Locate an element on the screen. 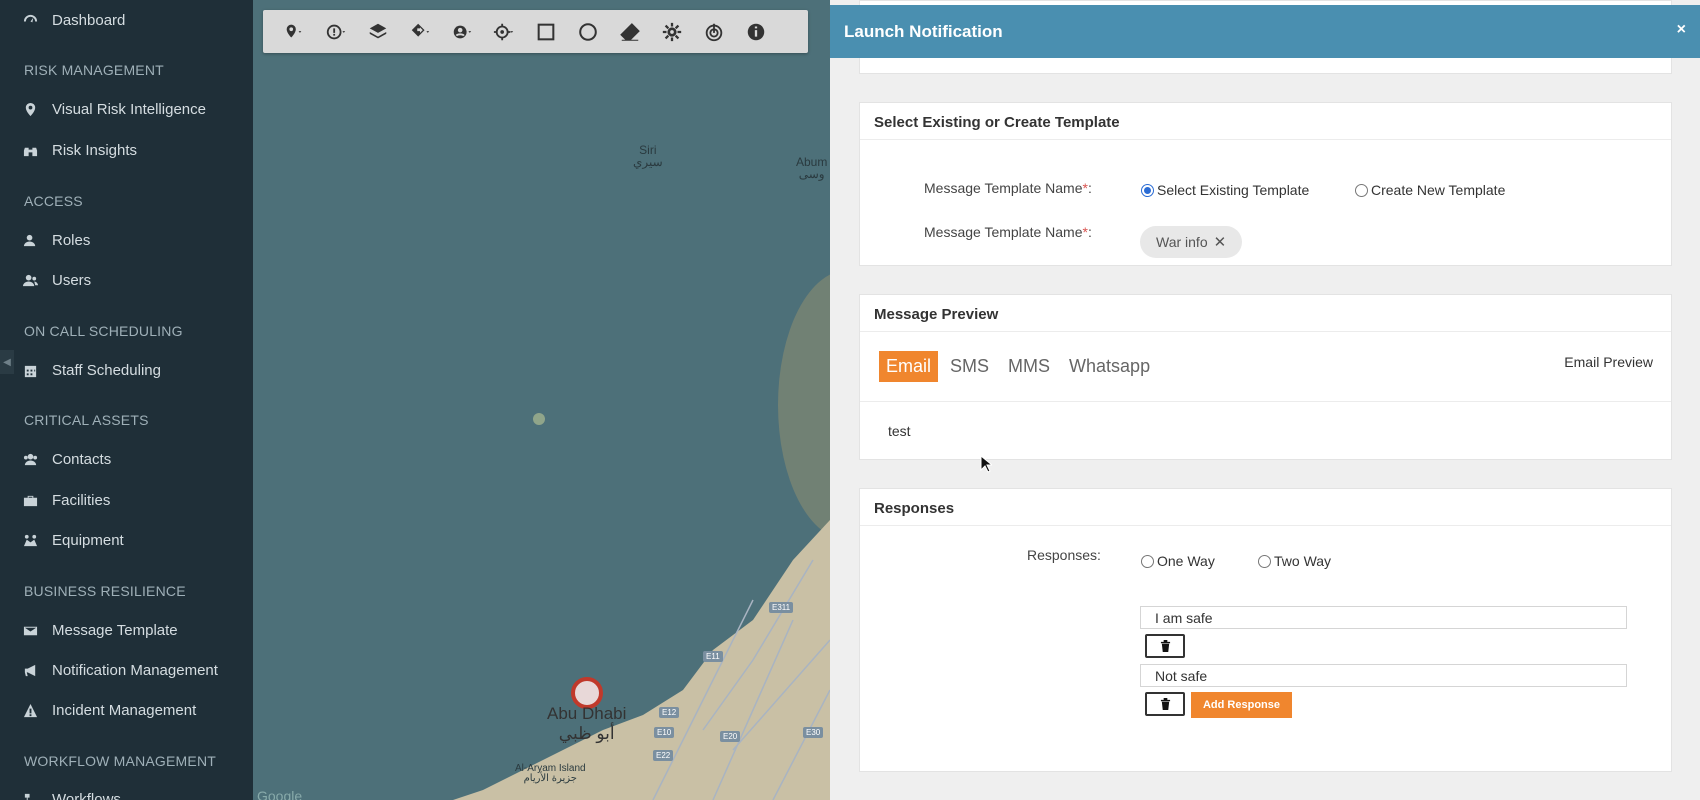 Image resolution: width=1700 pixels, height=800 pixels. sidebar-item-roles: Roles is located at coordinates (56, 240).